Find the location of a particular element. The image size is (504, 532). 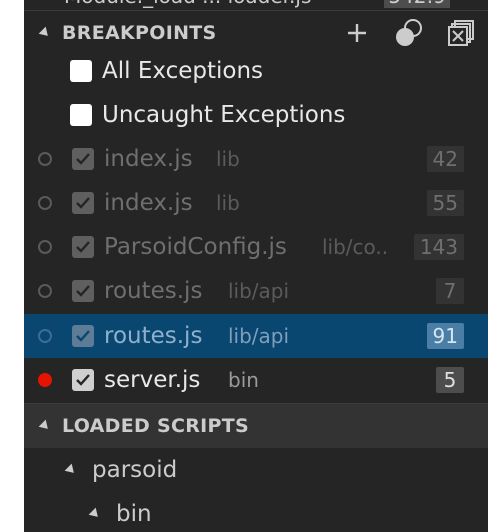

loaded-scripts-title: LOADED SCRIPTS is located at coordinates (156, 426).